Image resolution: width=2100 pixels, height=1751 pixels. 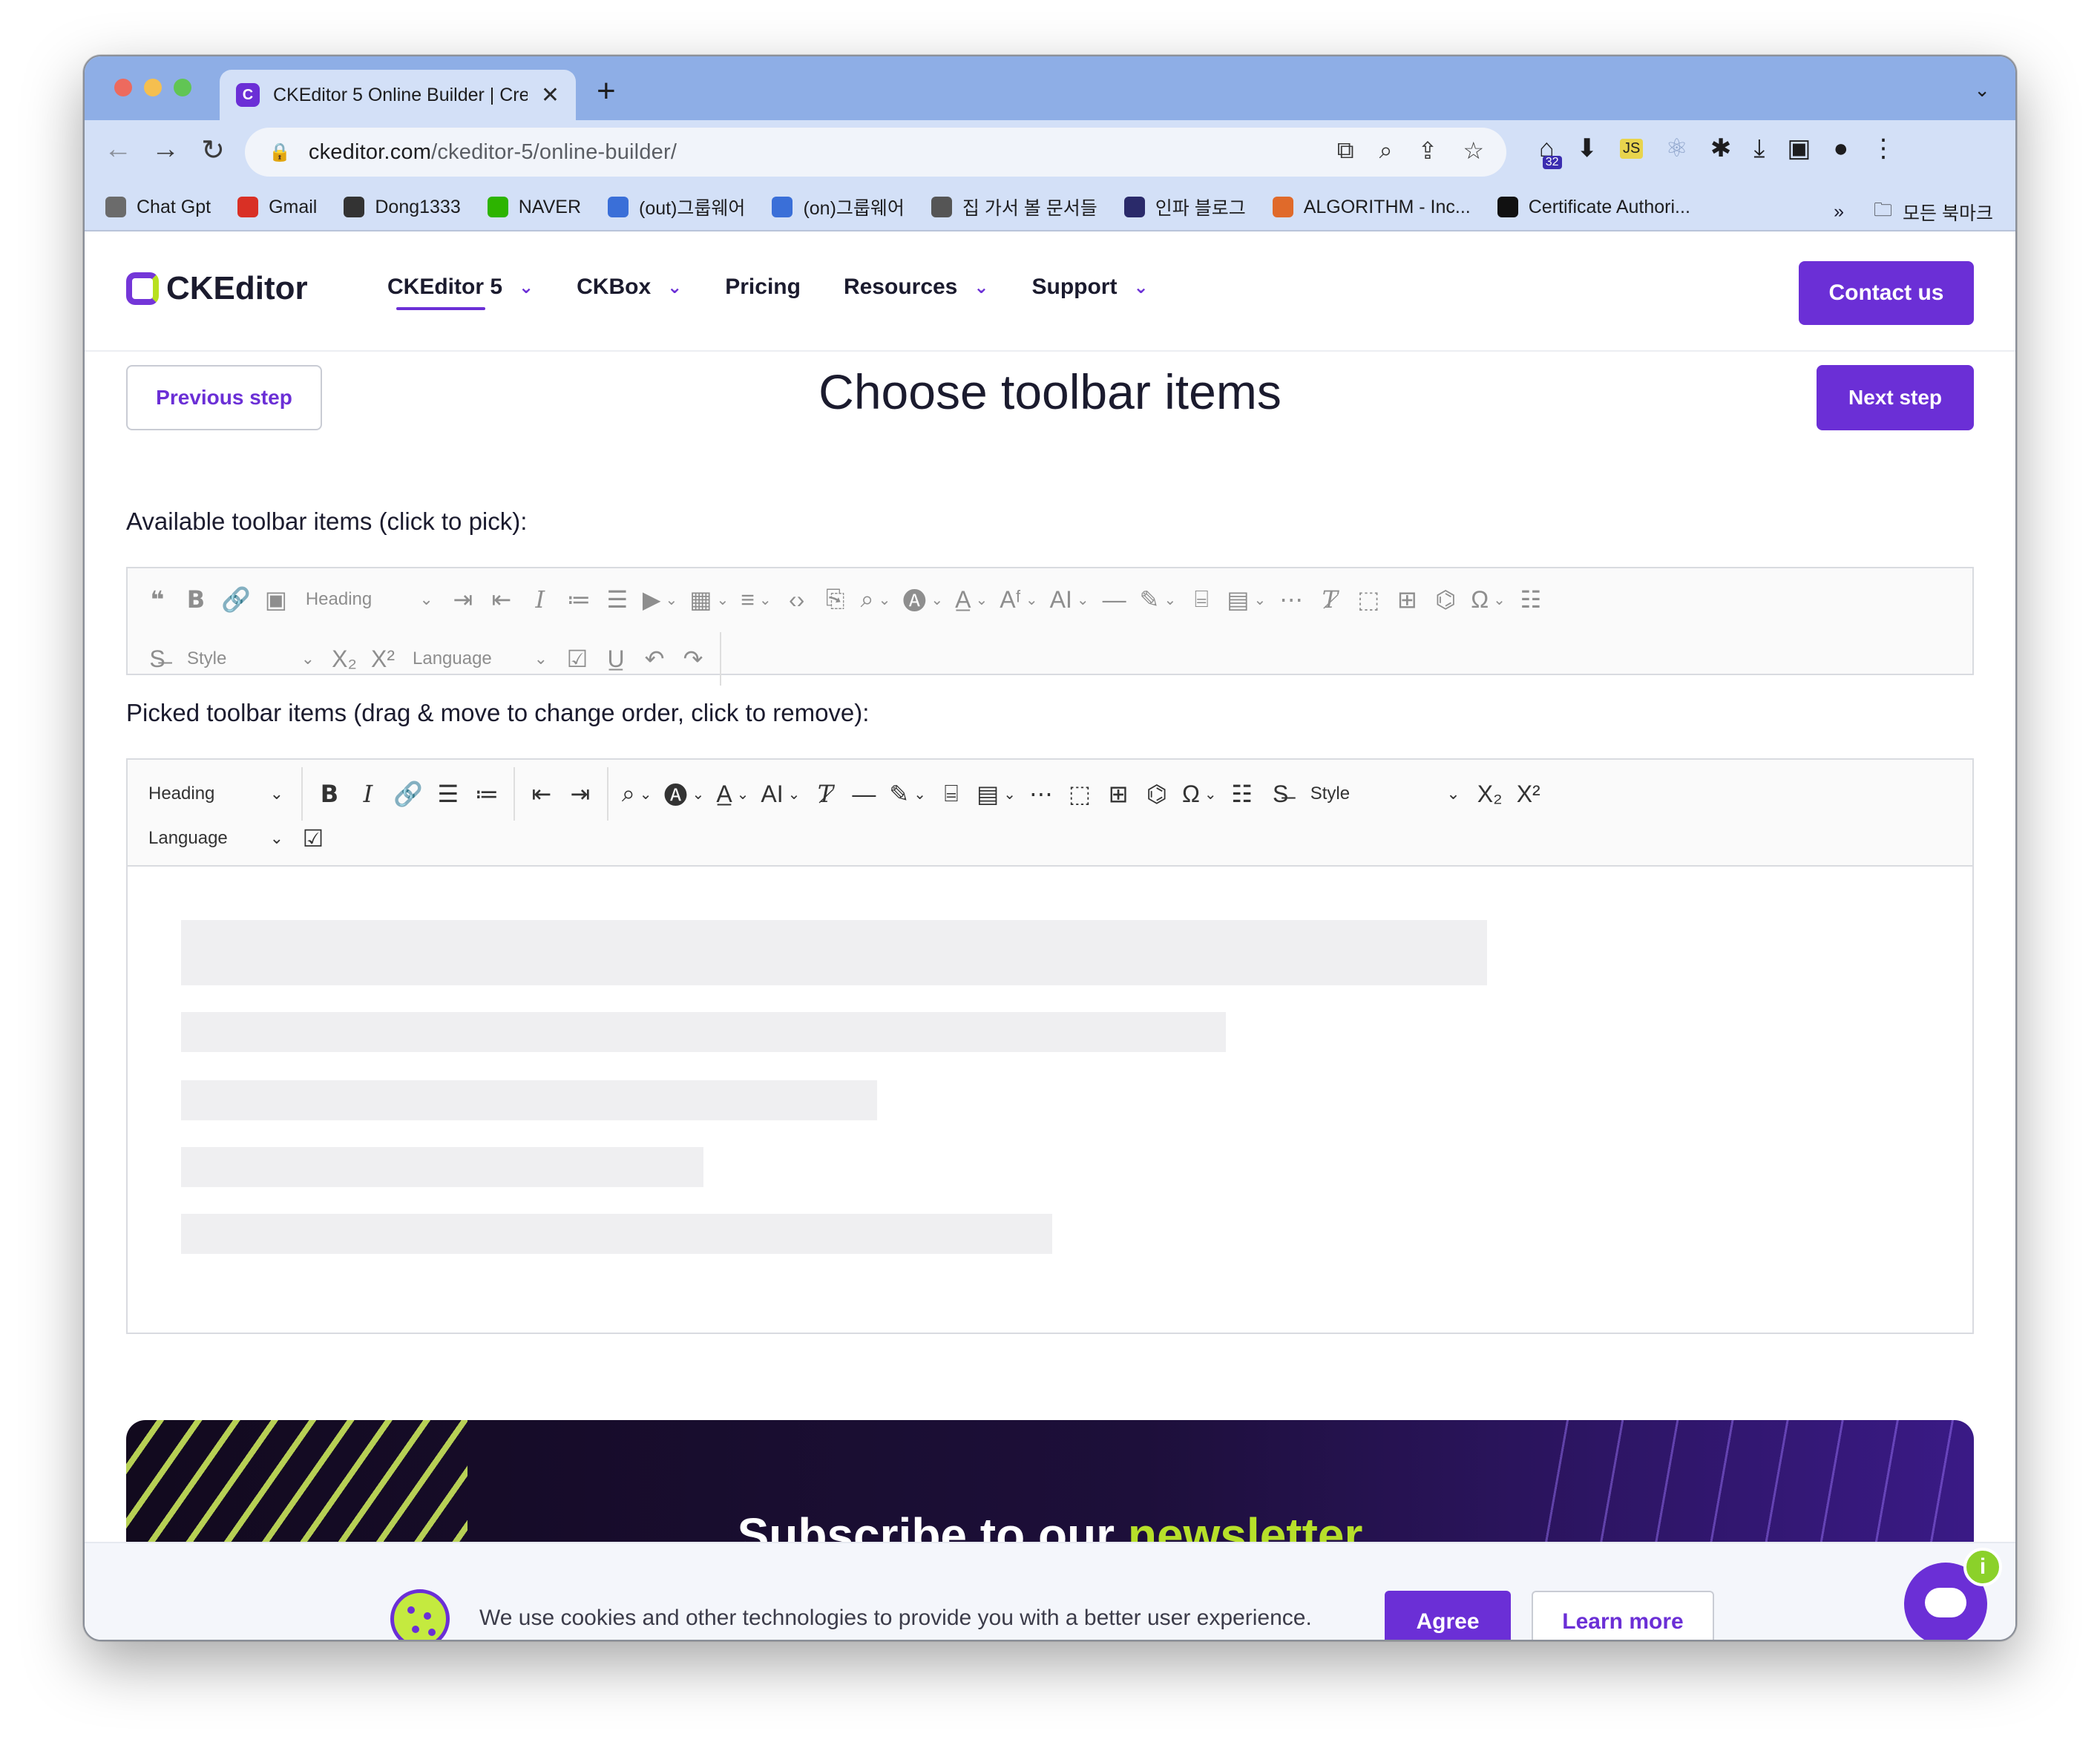 What do you see at coordinates (345, 659) in the screenshot?
I see `subscript-icon: X₂` at bounding box center [345, 659].